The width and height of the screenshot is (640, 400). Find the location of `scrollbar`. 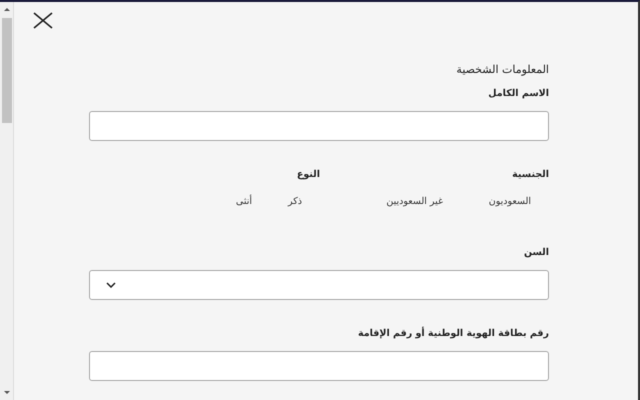

scrollbar is located at coordinates (7, 201).